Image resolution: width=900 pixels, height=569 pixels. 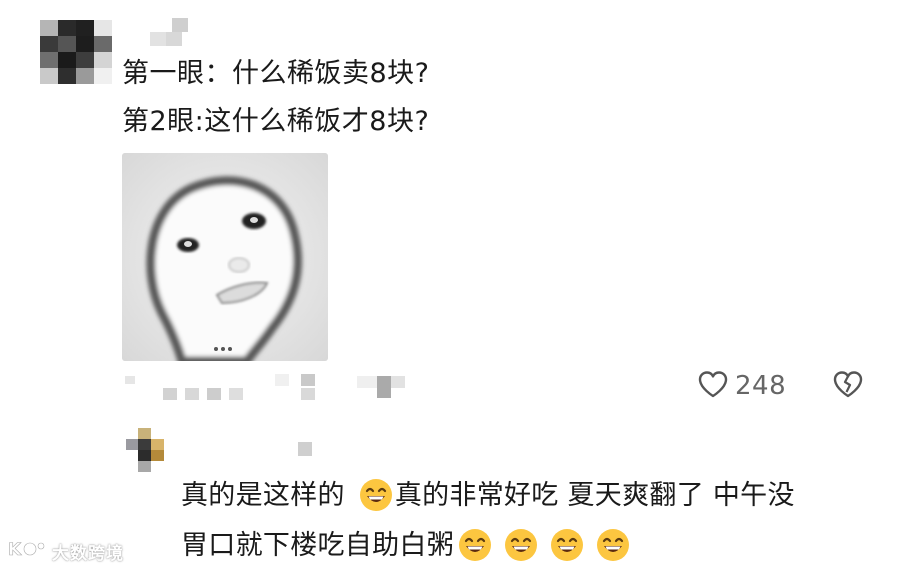 I want to click on reply-text-part-2: 真的非常好吃 夏天爽翻了 中午没, so click(x=594, y=495).